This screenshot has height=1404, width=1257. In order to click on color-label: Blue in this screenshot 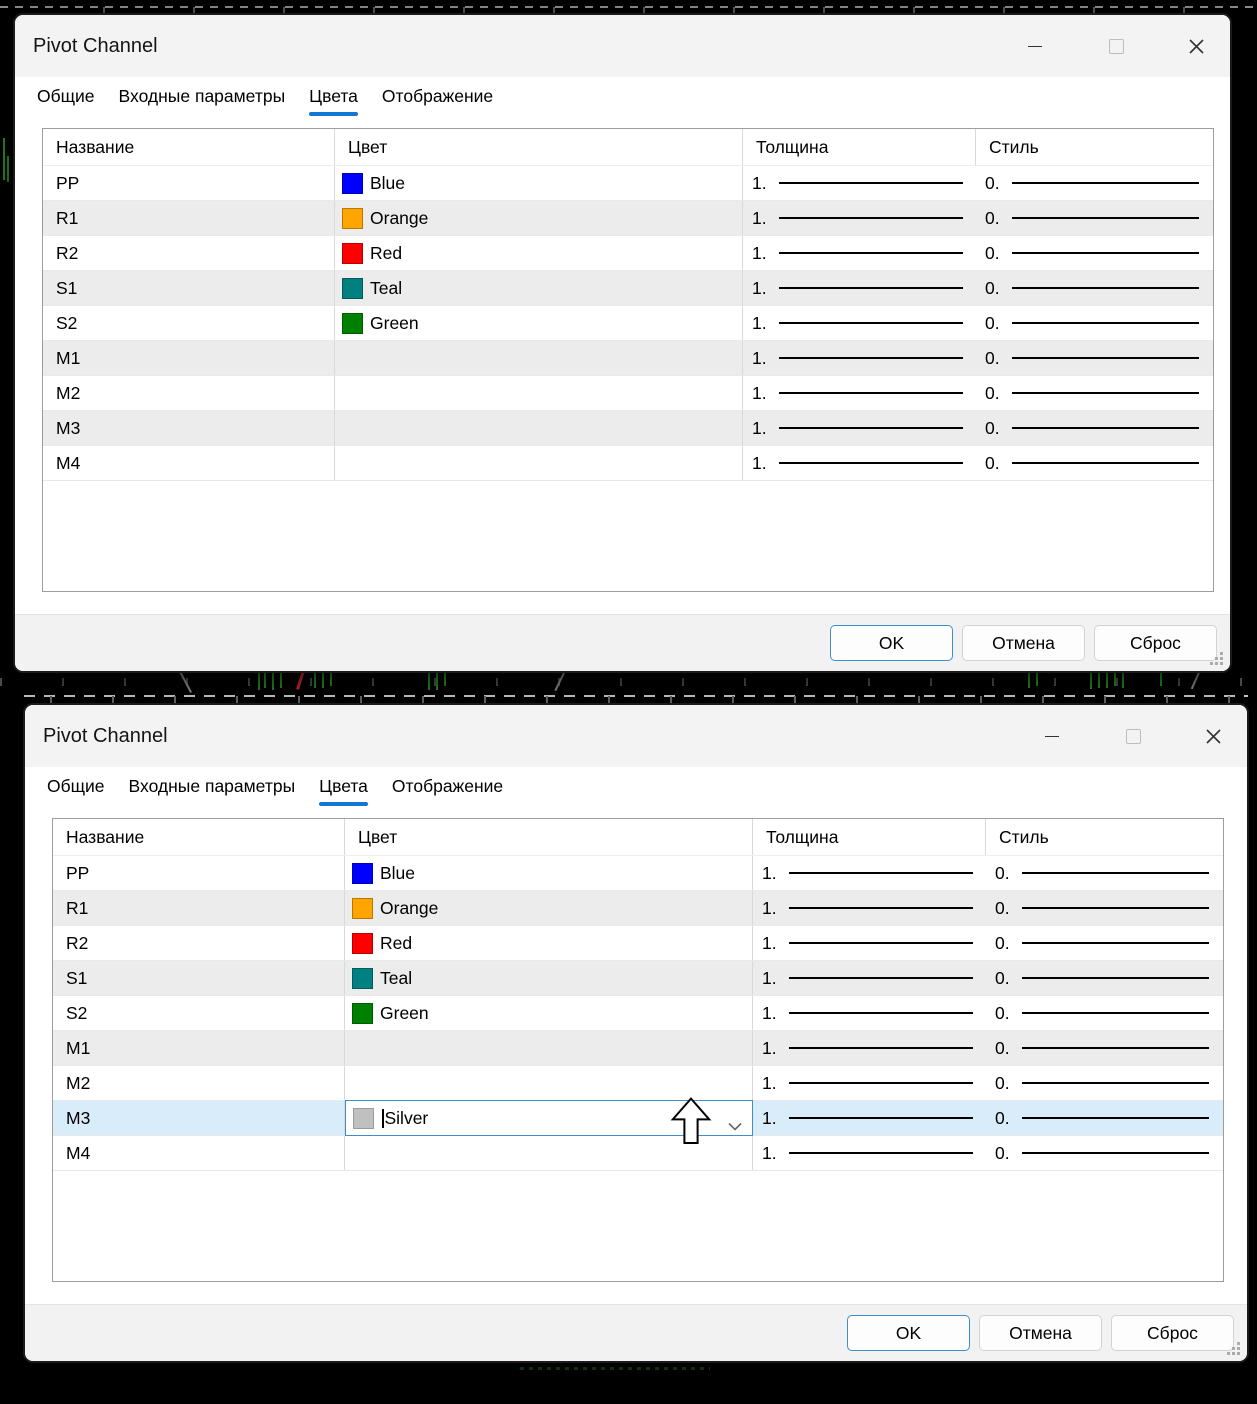, I will do `click(388, 182)`.